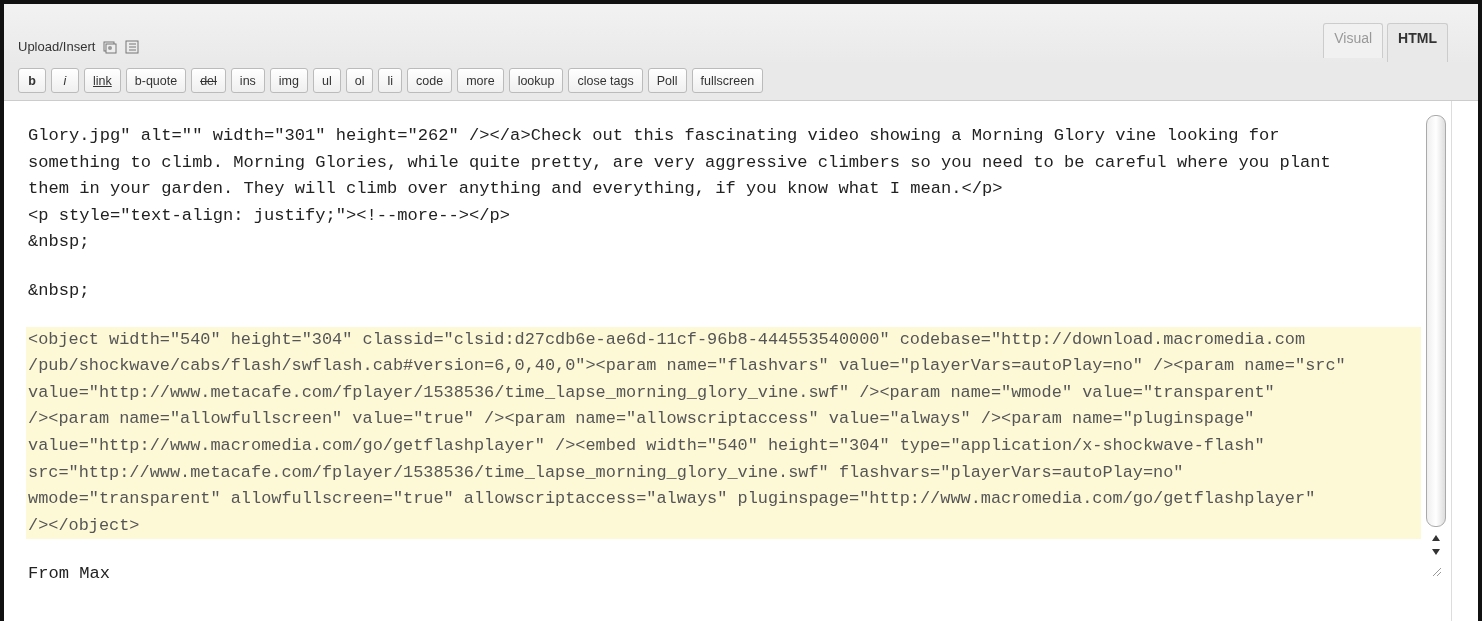  I want to click on format-button: del, so click(208, 80).